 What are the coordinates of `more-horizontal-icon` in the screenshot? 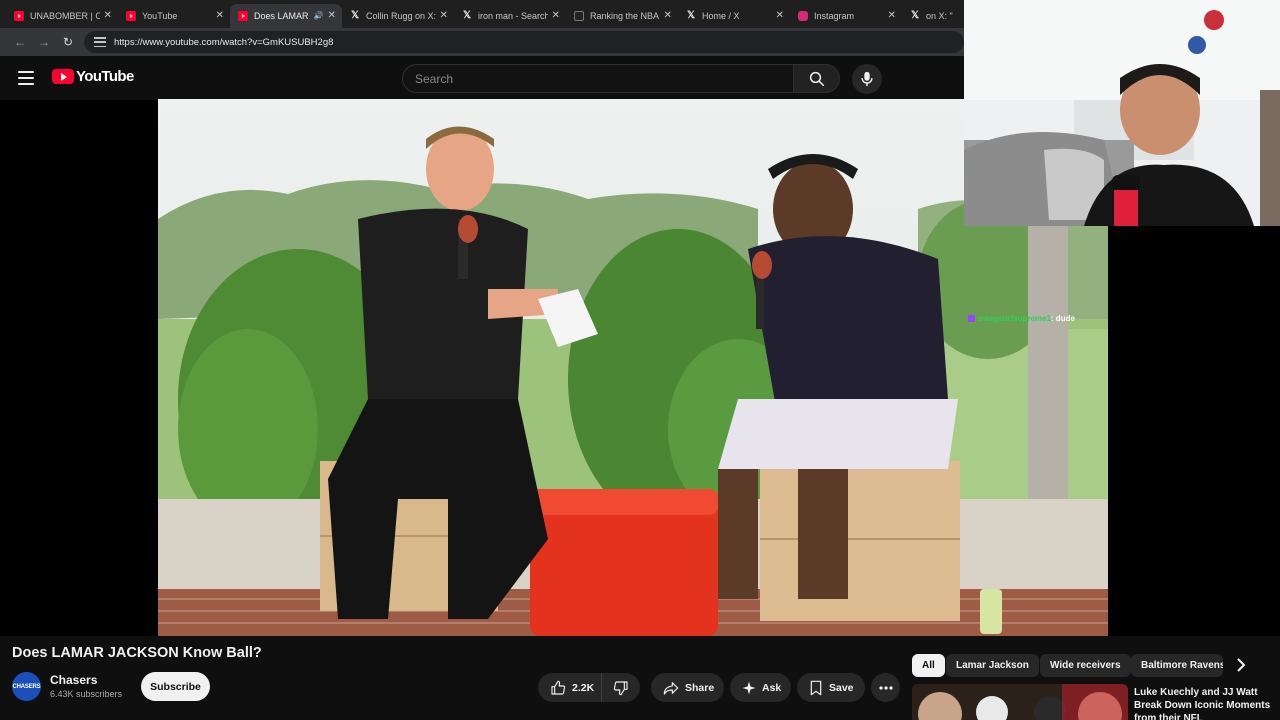 It's located at (885, 687).